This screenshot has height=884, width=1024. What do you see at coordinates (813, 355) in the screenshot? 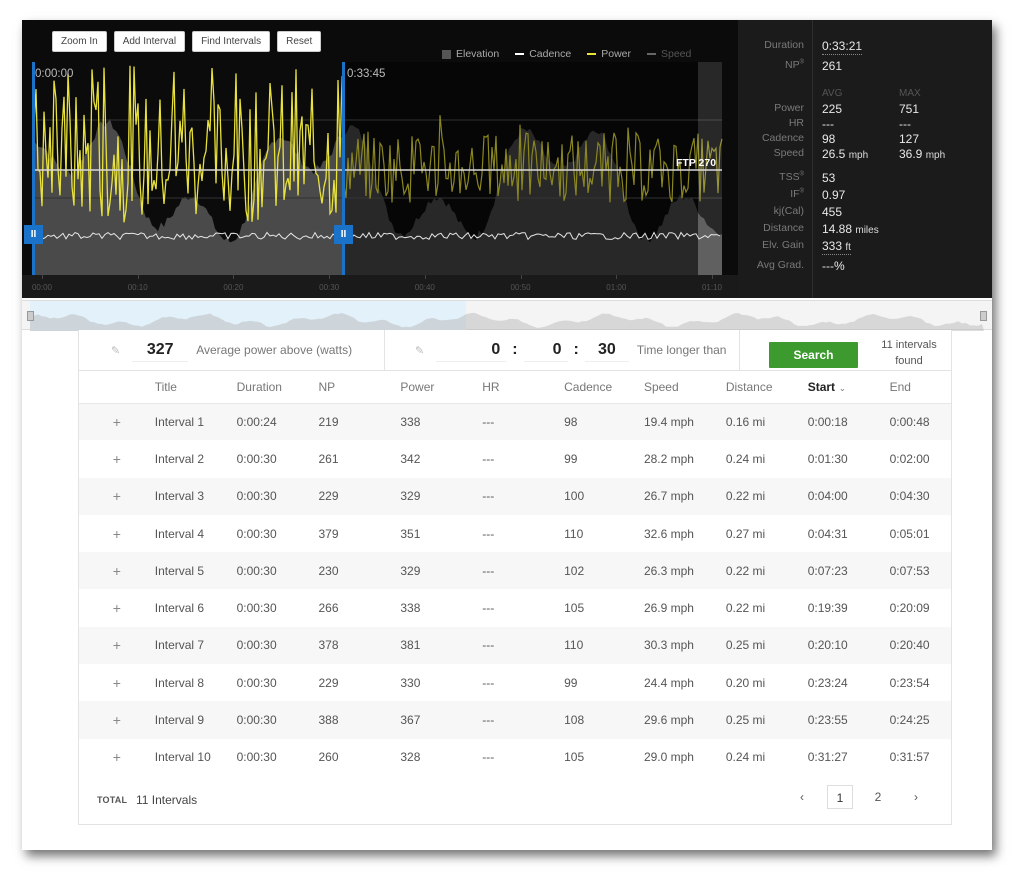
I see `search-button: Search` at bounding box center [813, 355].